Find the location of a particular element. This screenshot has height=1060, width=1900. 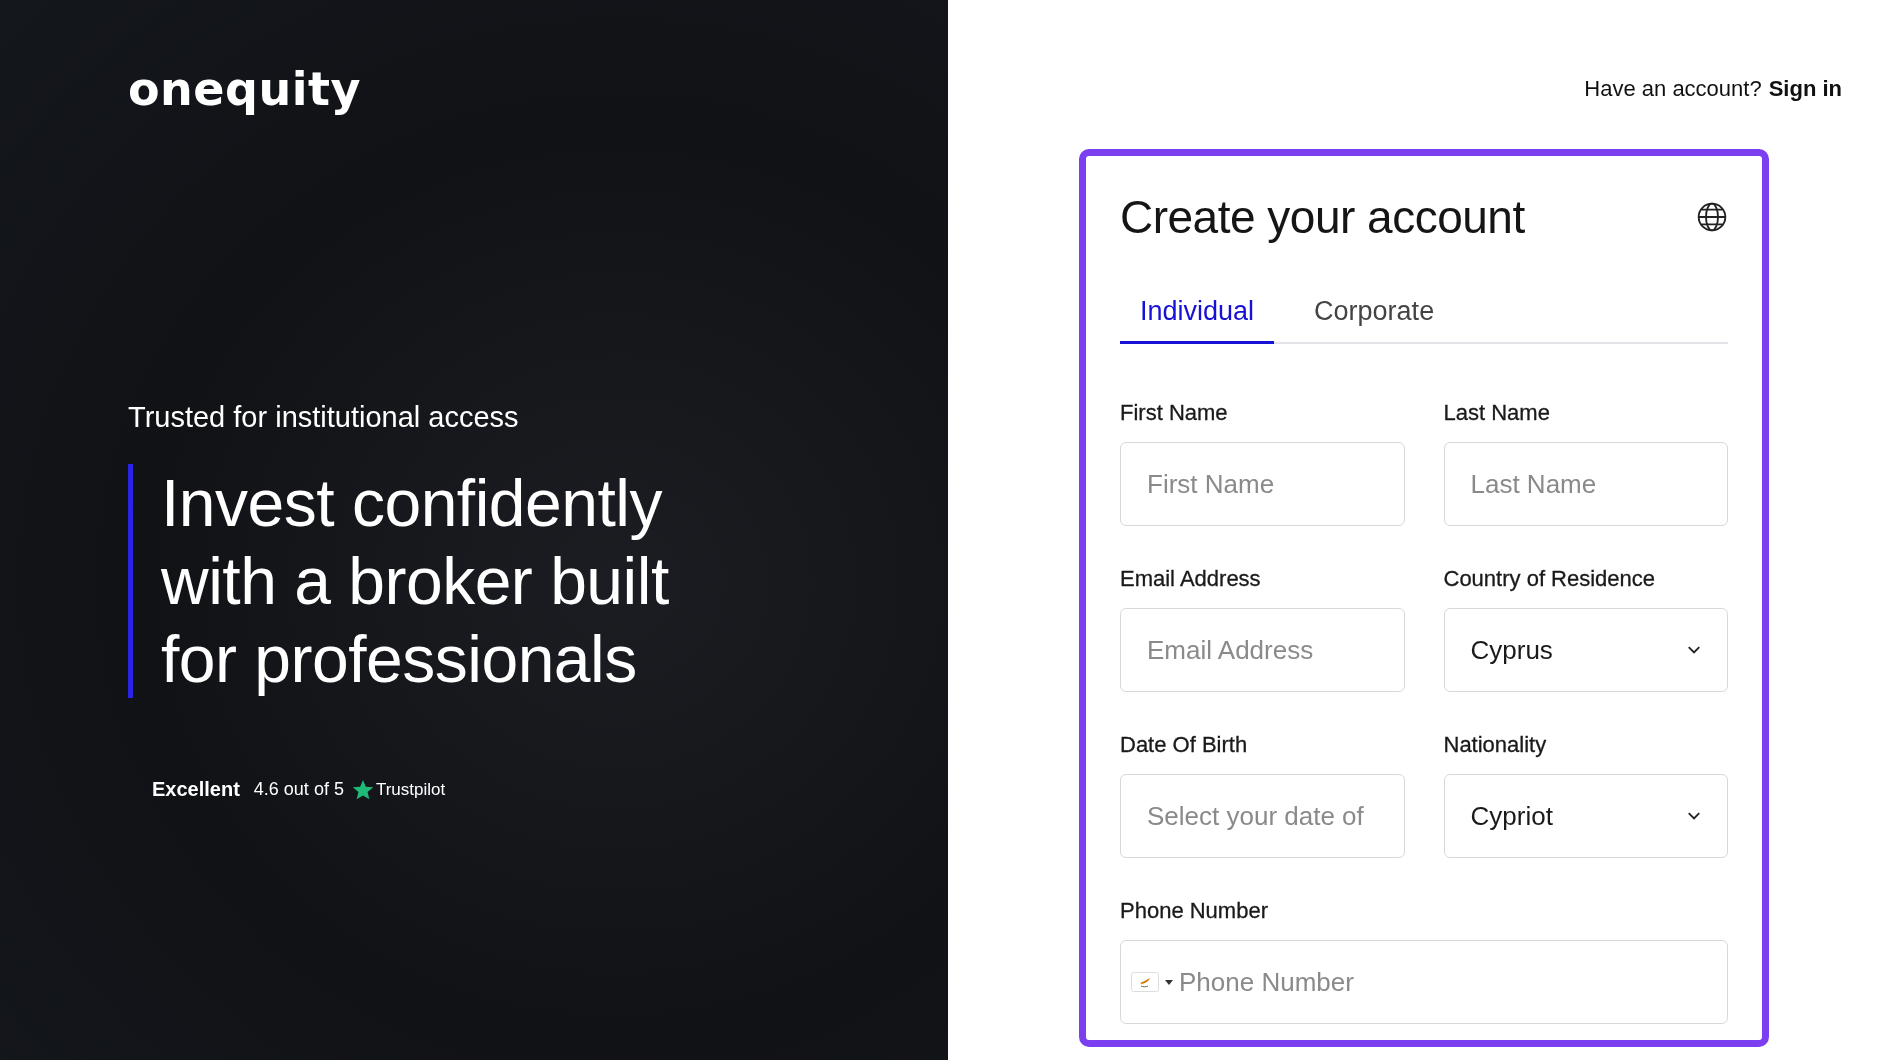

field-label: Email Address is located at coordinates (1191, 579).